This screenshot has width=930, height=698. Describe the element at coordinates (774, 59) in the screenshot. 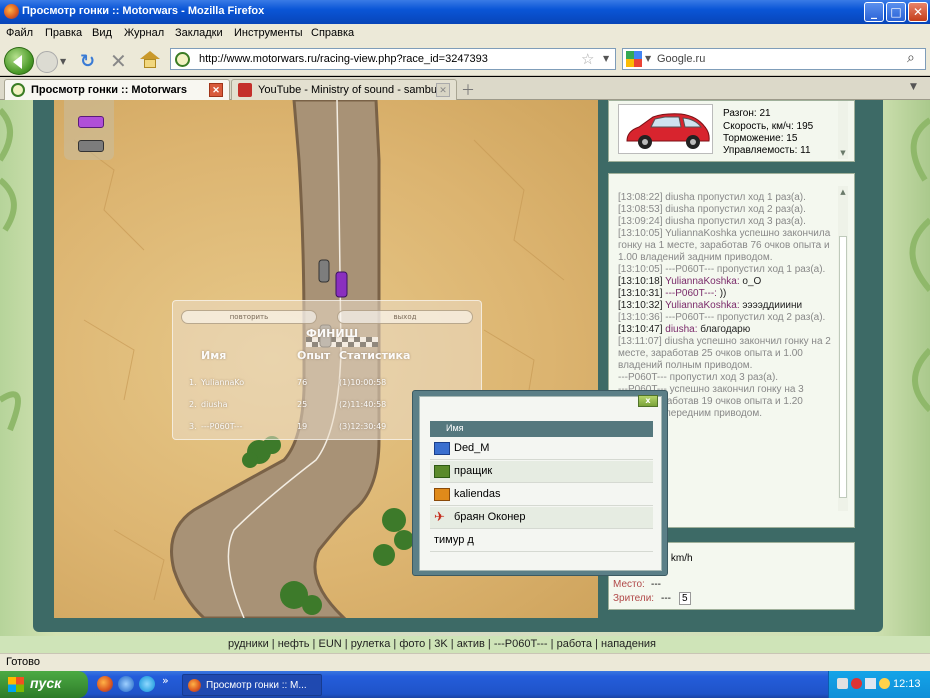

I see `search-bar: ▼ Google.ru ⌕` at that location.